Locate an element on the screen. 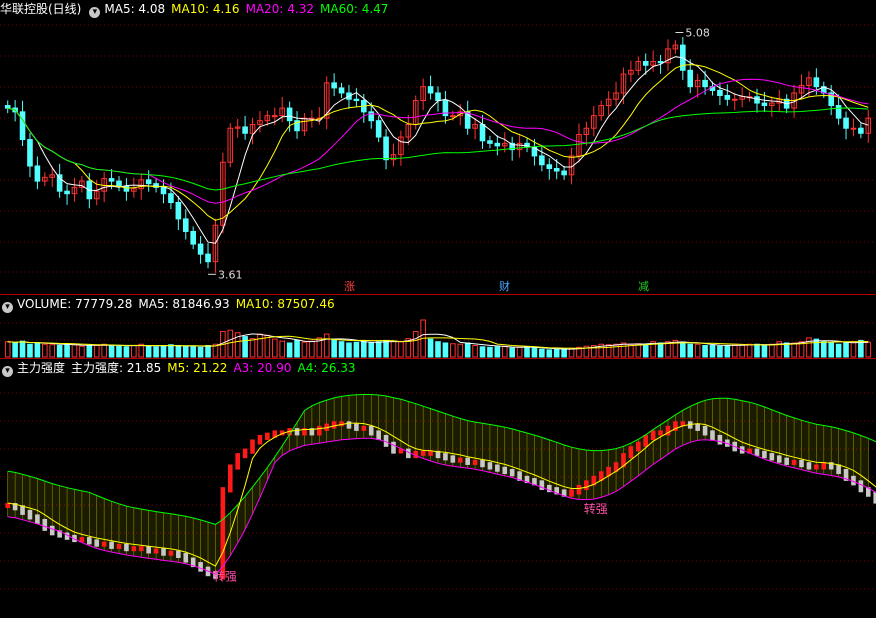 The image size is (876, 618). event-marker-cai: 财 is located at coordinates (504, 287).